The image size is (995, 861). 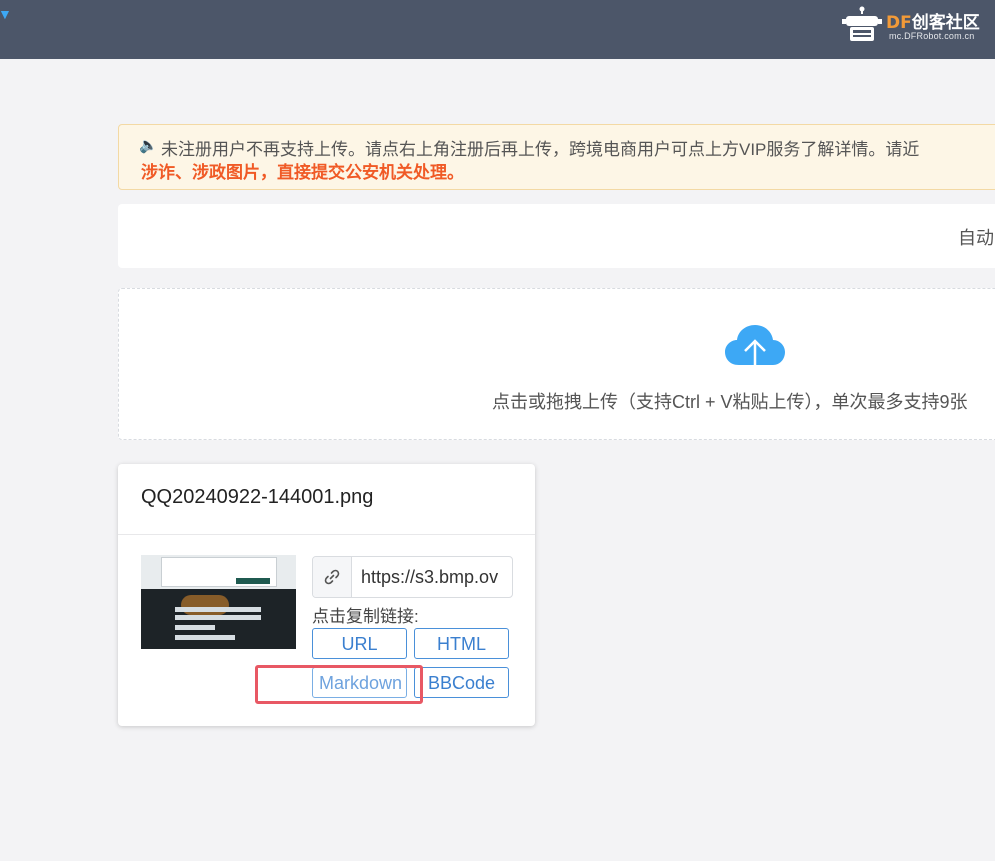 I want to click on copy-url-button: URL, so click(x=359, y=643).